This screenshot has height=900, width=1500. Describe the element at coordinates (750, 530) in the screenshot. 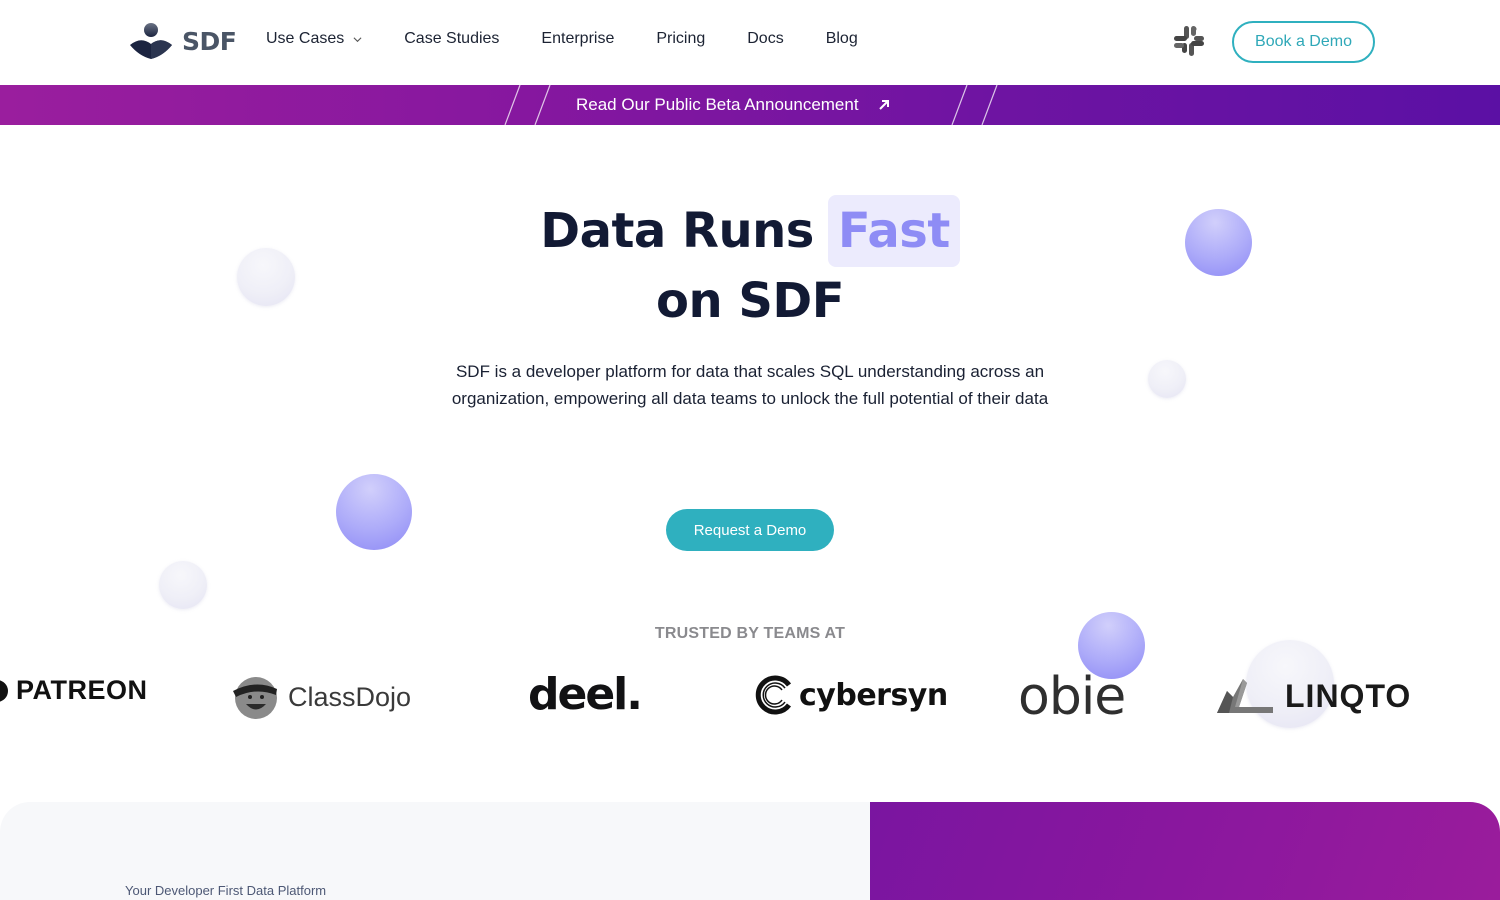

I see `request-demo-button: Request a Demo` at that location.